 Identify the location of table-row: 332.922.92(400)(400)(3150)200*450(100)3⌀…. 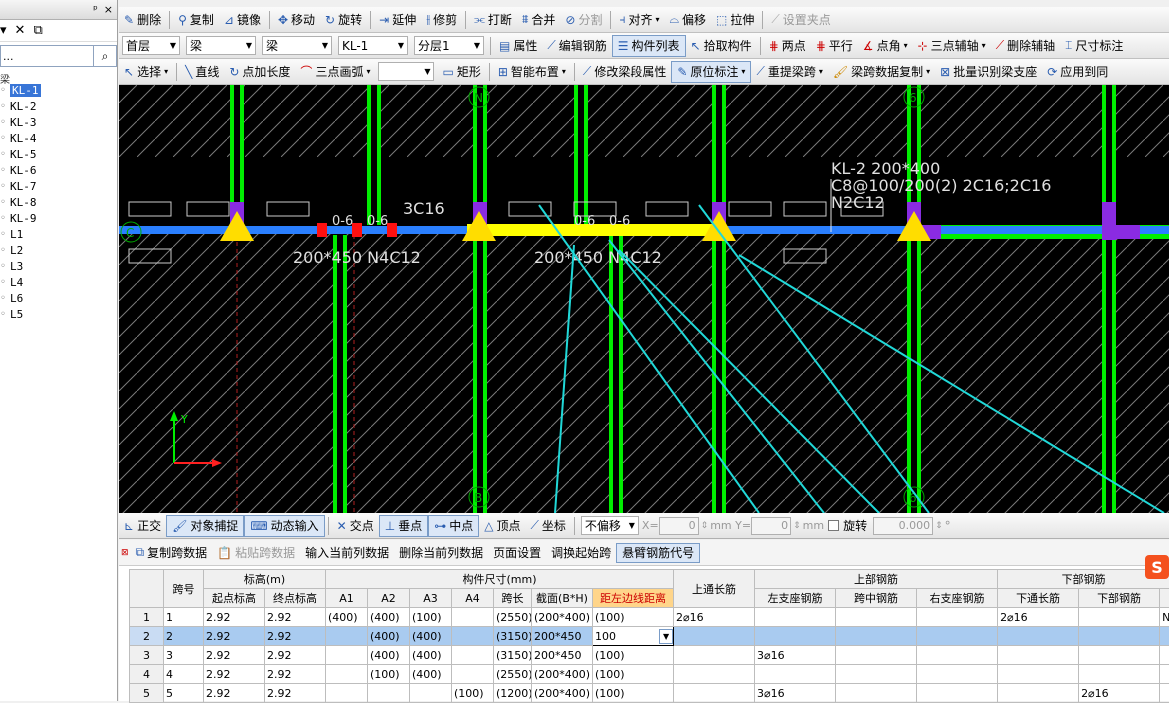
(649, 655).